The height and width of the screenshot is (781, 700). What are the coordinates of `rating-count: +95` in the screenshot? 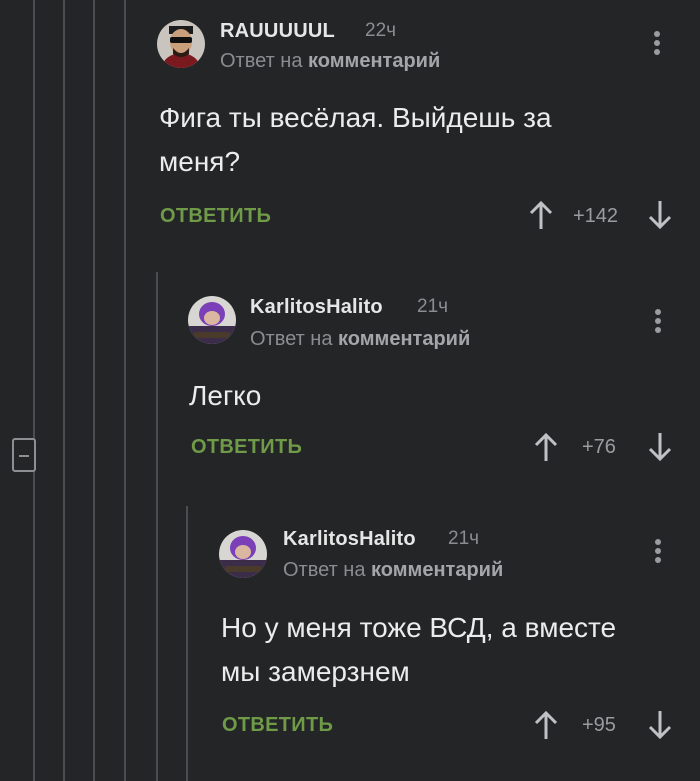 It's located at (599, 725).